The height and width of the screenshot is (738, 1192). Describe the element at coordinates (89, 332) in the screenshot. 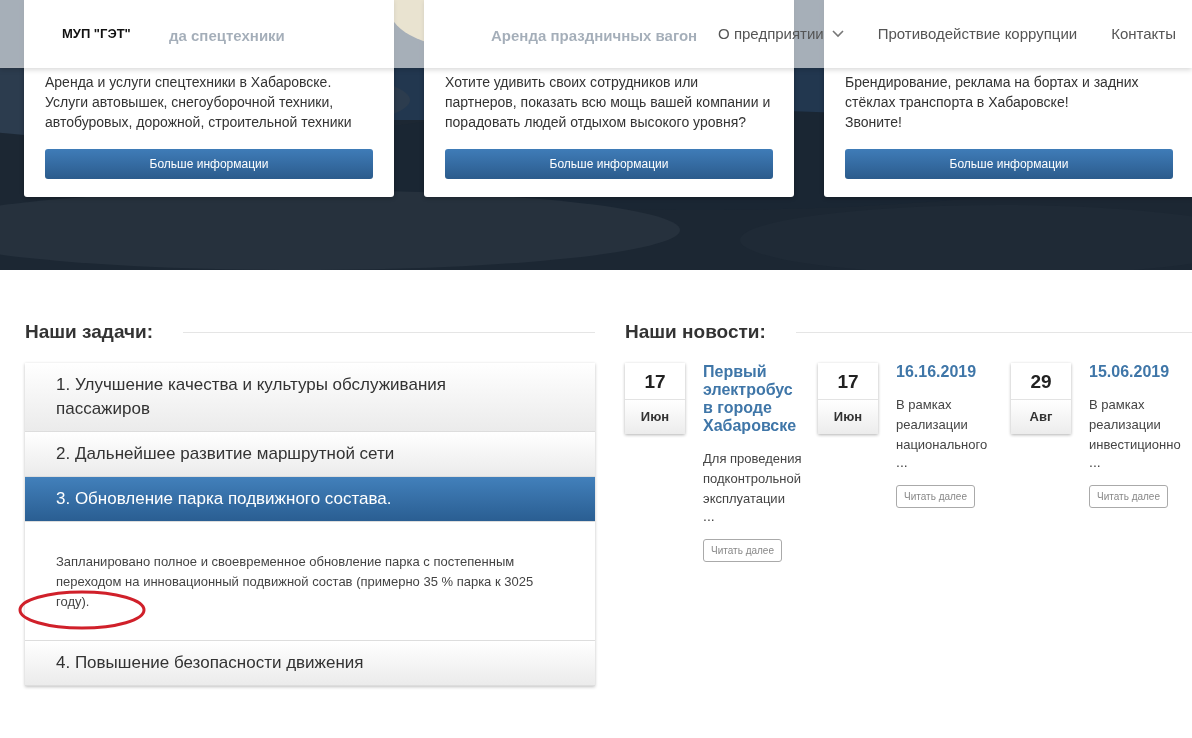

I see `section-heading: Наши задачи:` at that location.